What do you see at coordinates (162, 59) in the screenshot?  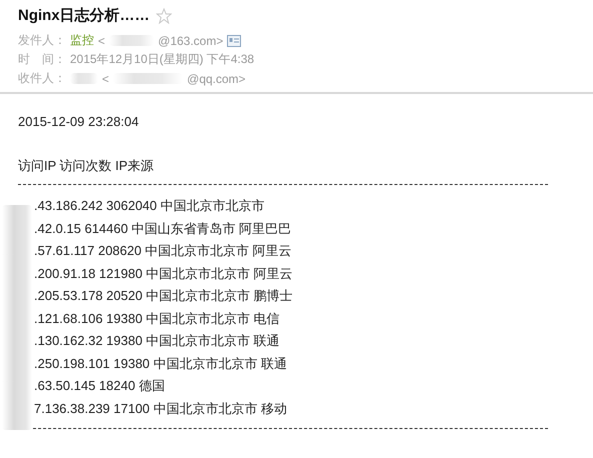 I see `sent-time: 2015年12月10日(星期四) 下午4:38` at bounding box center [162, 59].